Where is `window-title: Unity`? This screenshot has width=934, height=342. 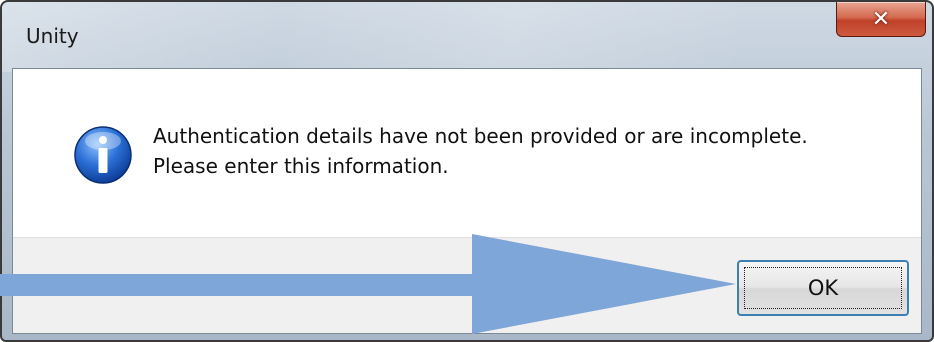
window-title: Unity is located at coordinates (52, 36).